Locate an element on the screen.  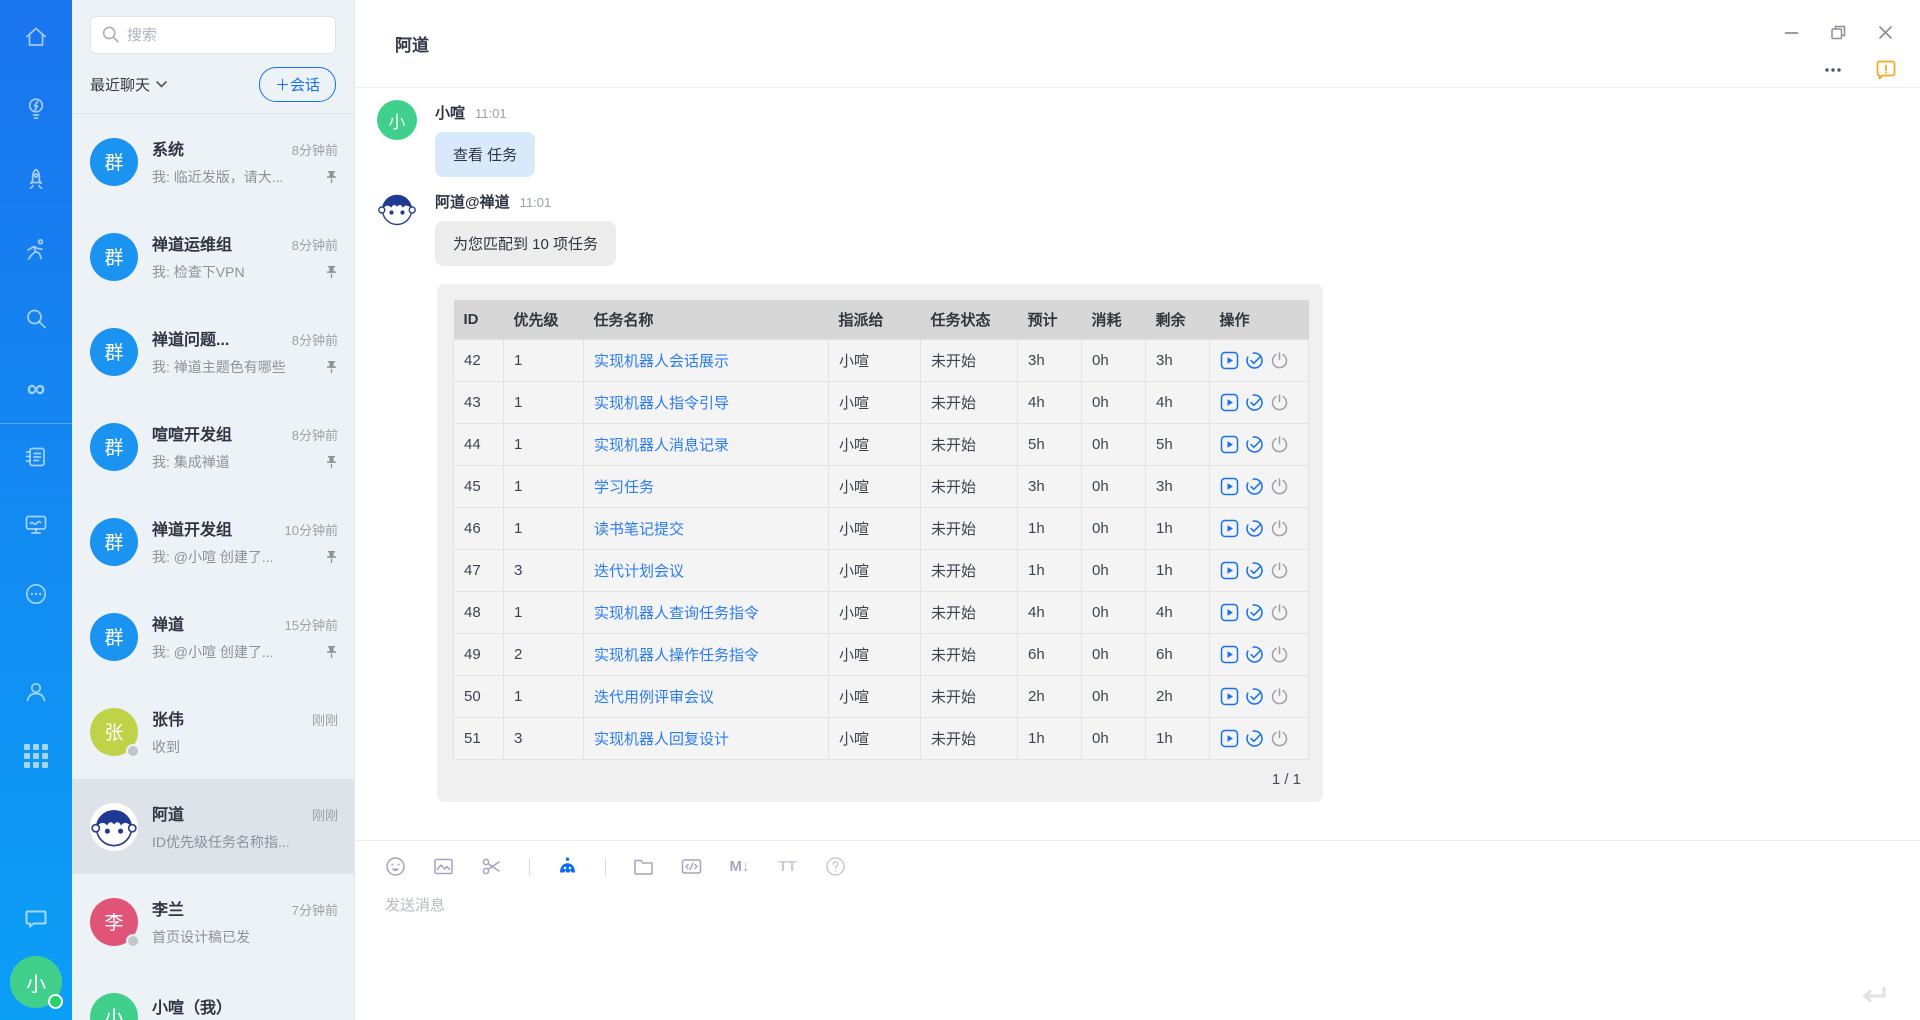
task-name-link: 迭代计划会议 is located at coordinates (706, 570).